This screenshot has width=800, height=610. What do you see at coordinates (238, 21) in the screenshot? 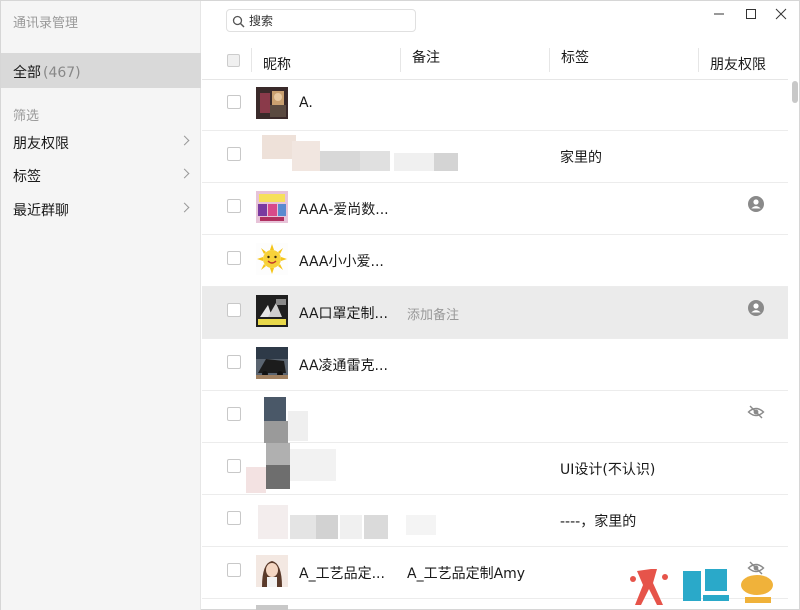
I see `search-icon` at bounding box center [238, 21].